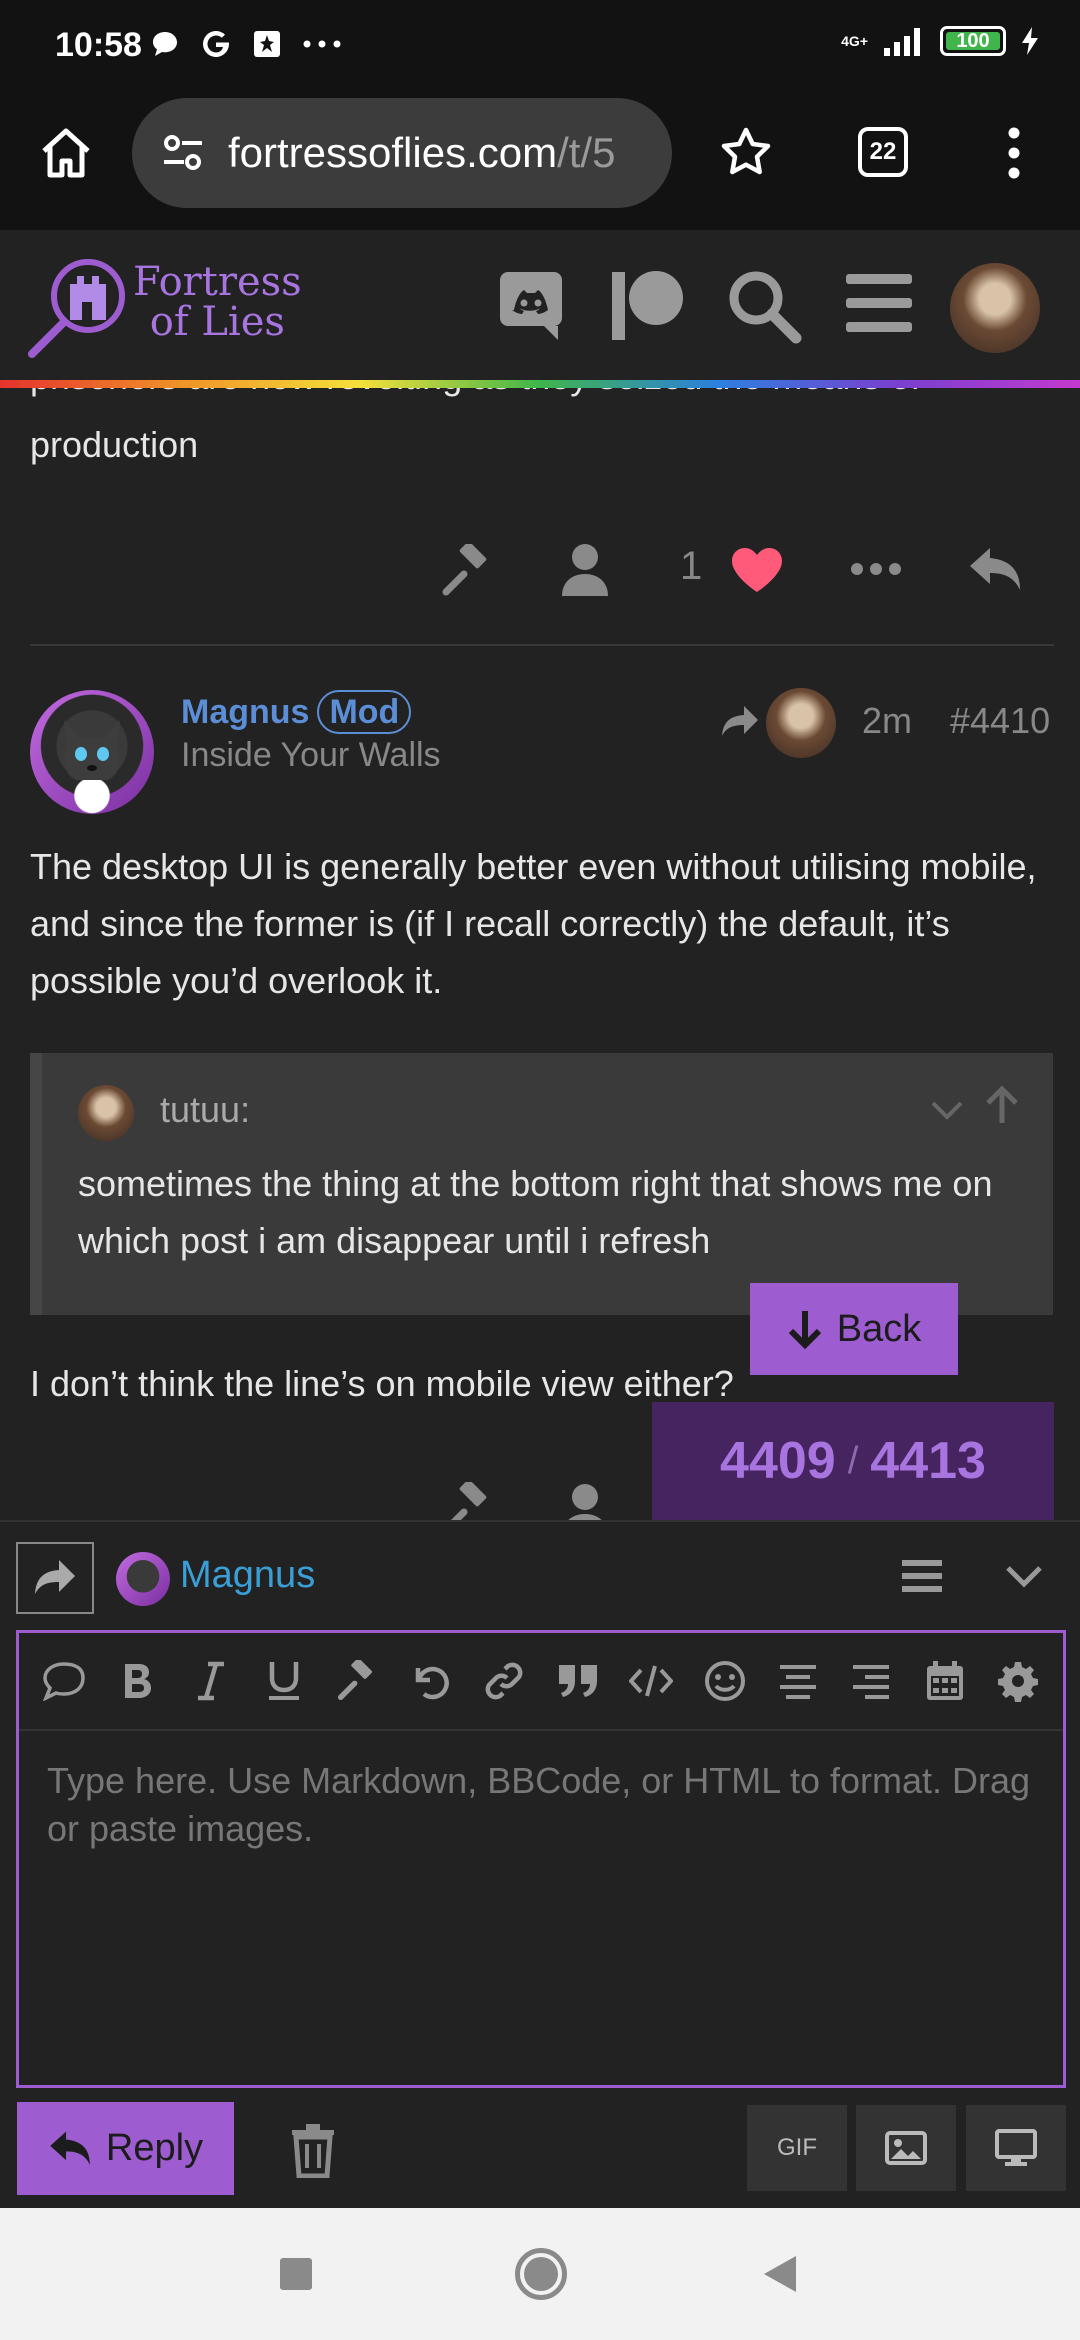 The width and height of the screenshot is (1080, 2340). I want to click on underline-button, so click(284, 1681).